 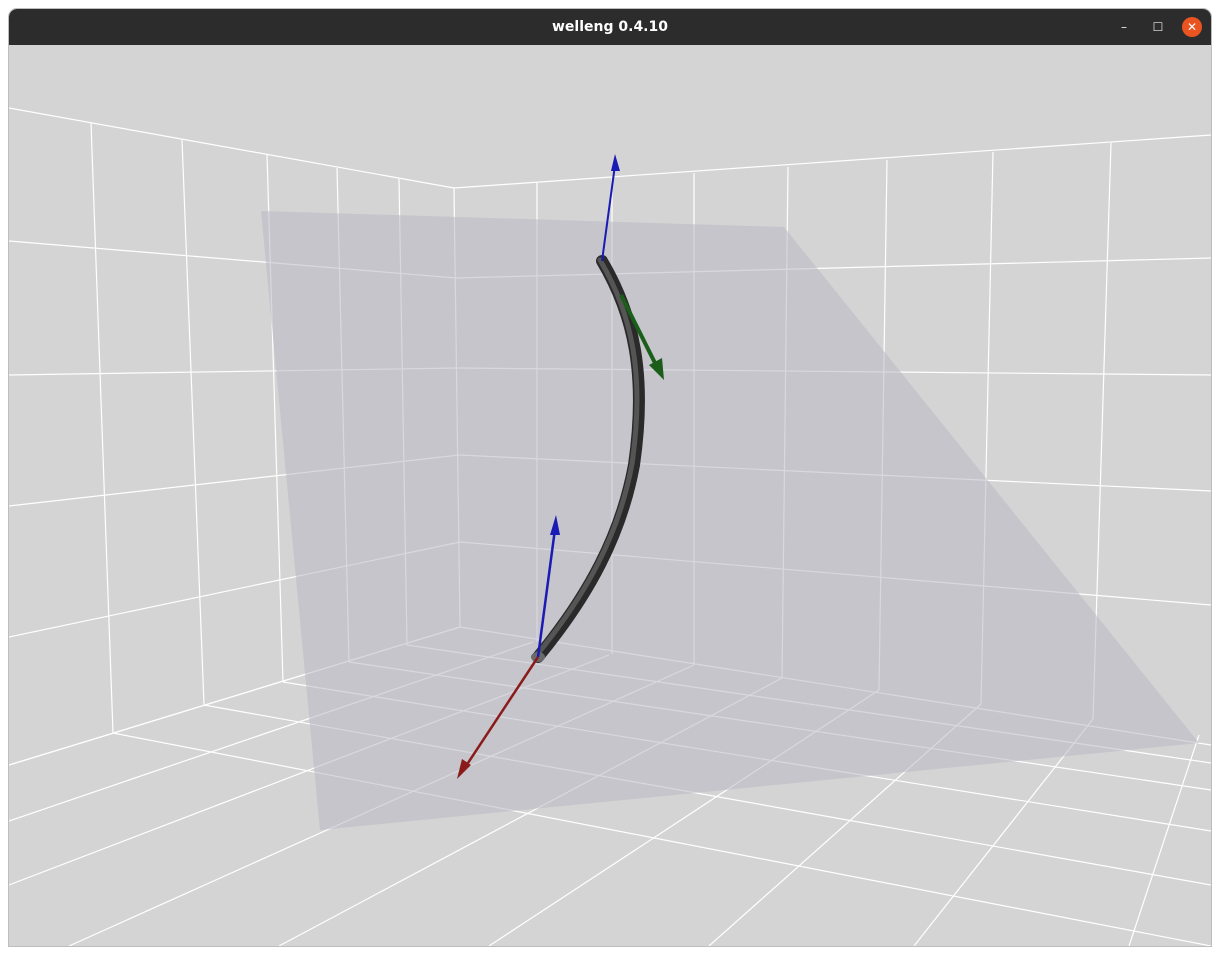 I want to click on close-button: ✕, so click(x=1192, y=27).